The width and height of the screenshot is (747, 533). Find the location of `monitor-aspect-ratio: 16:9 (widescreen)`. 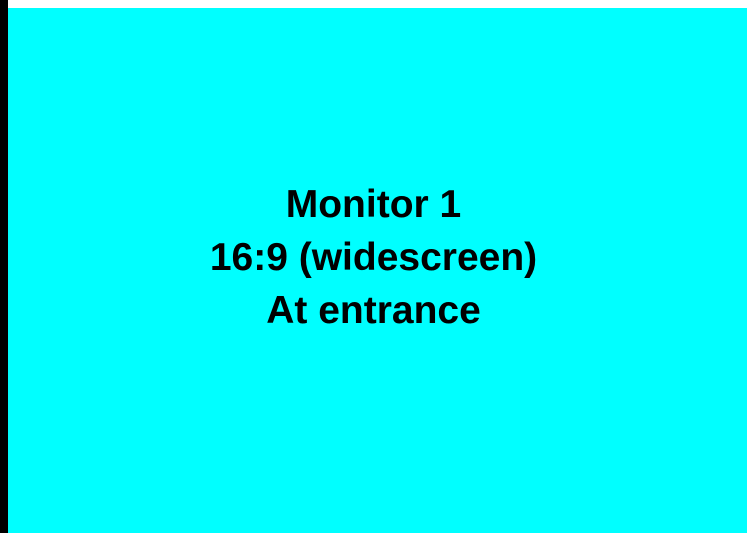

monitor-aspect-ratio: 16:9 (widescreen) is located at coordinates (373, 257).